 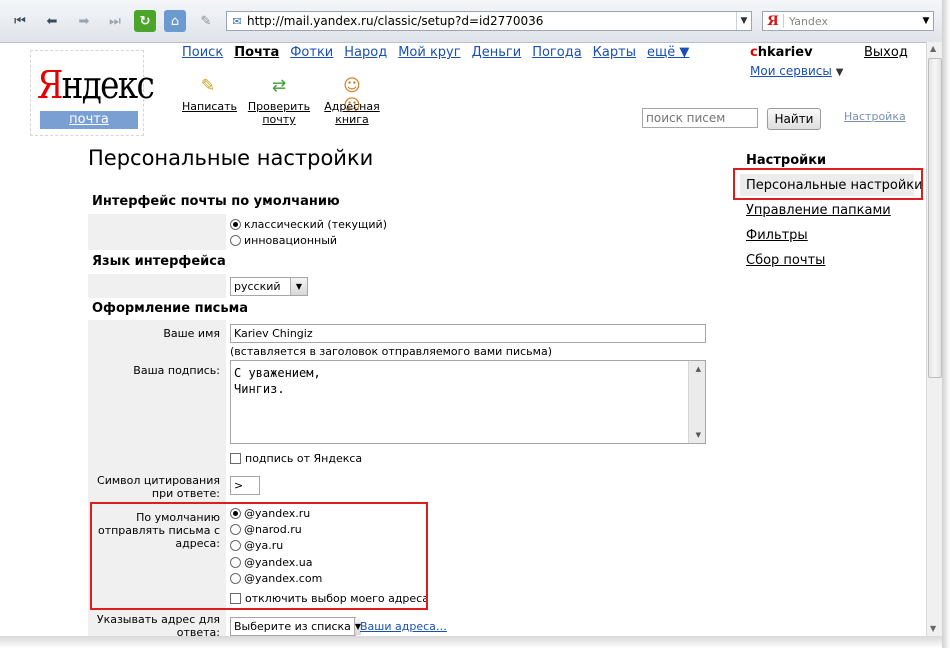 I want to click on reload-icon: ↻, so click(x=145, y=21).